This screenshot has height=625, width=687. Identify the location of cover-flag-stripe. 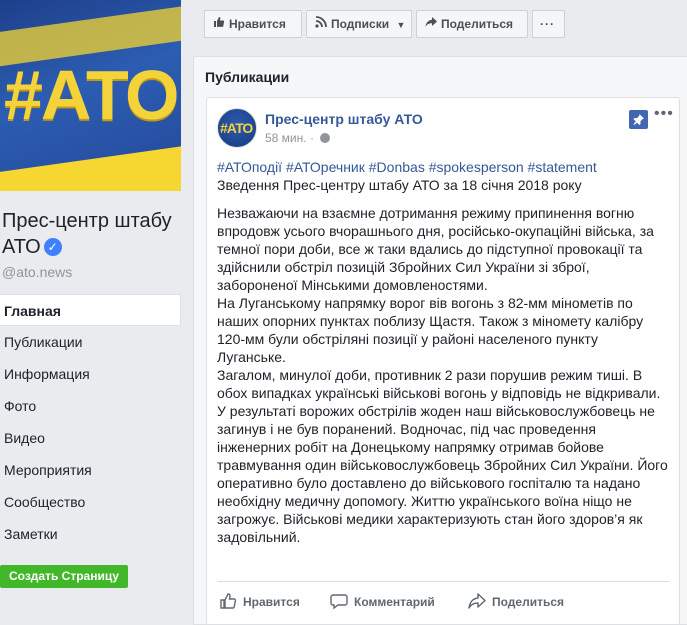
(90, 166).